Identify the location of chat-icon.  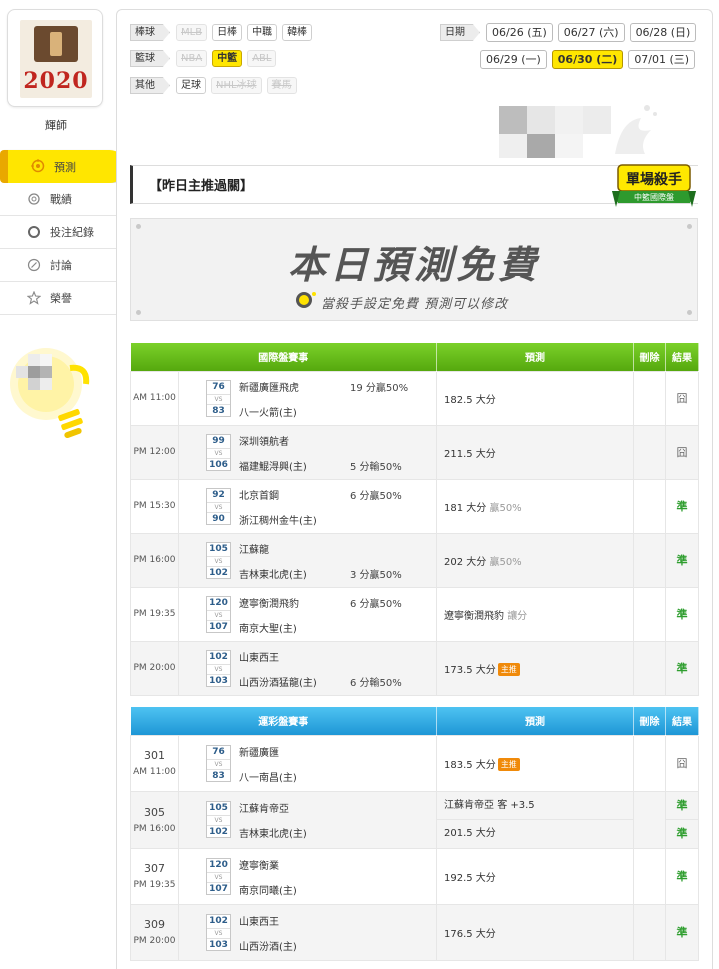
(34, 265).